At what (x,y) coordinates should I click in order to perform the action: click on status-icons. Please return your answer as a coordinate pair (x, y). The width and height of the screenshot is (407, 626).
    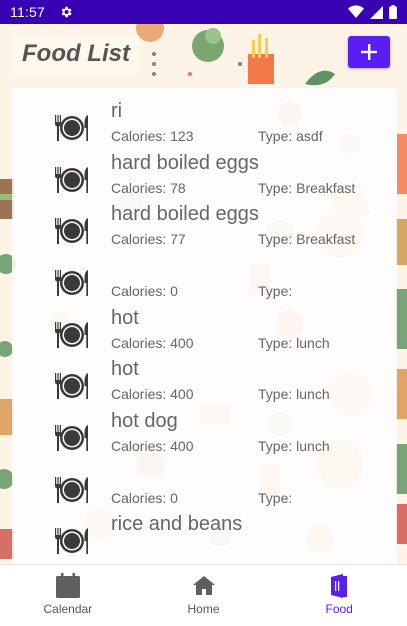
    Looking at the image, I should click on (372, 12).